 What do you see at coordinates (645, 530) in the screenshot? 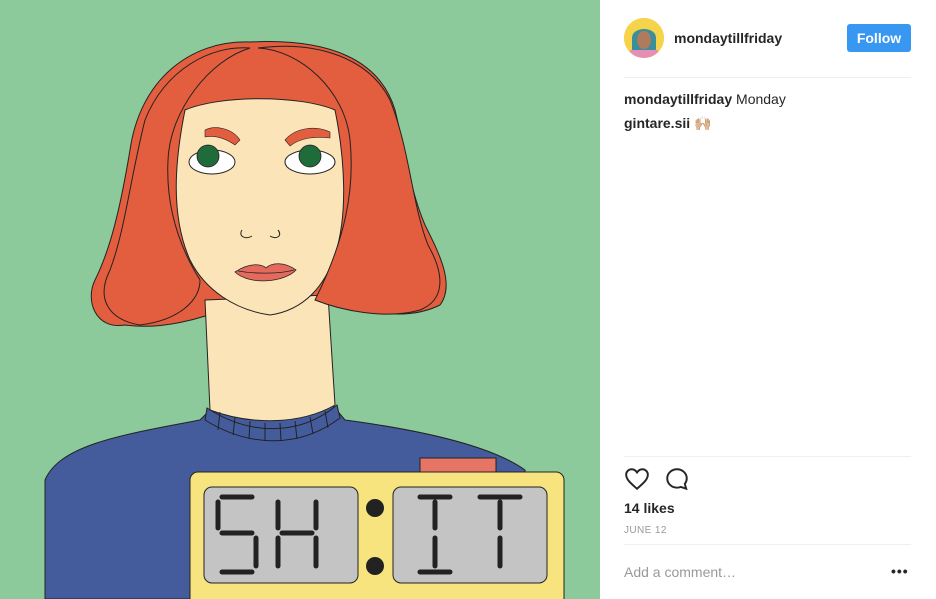
I see `post-date: JUNE 12` at bounding box center [645, 530].